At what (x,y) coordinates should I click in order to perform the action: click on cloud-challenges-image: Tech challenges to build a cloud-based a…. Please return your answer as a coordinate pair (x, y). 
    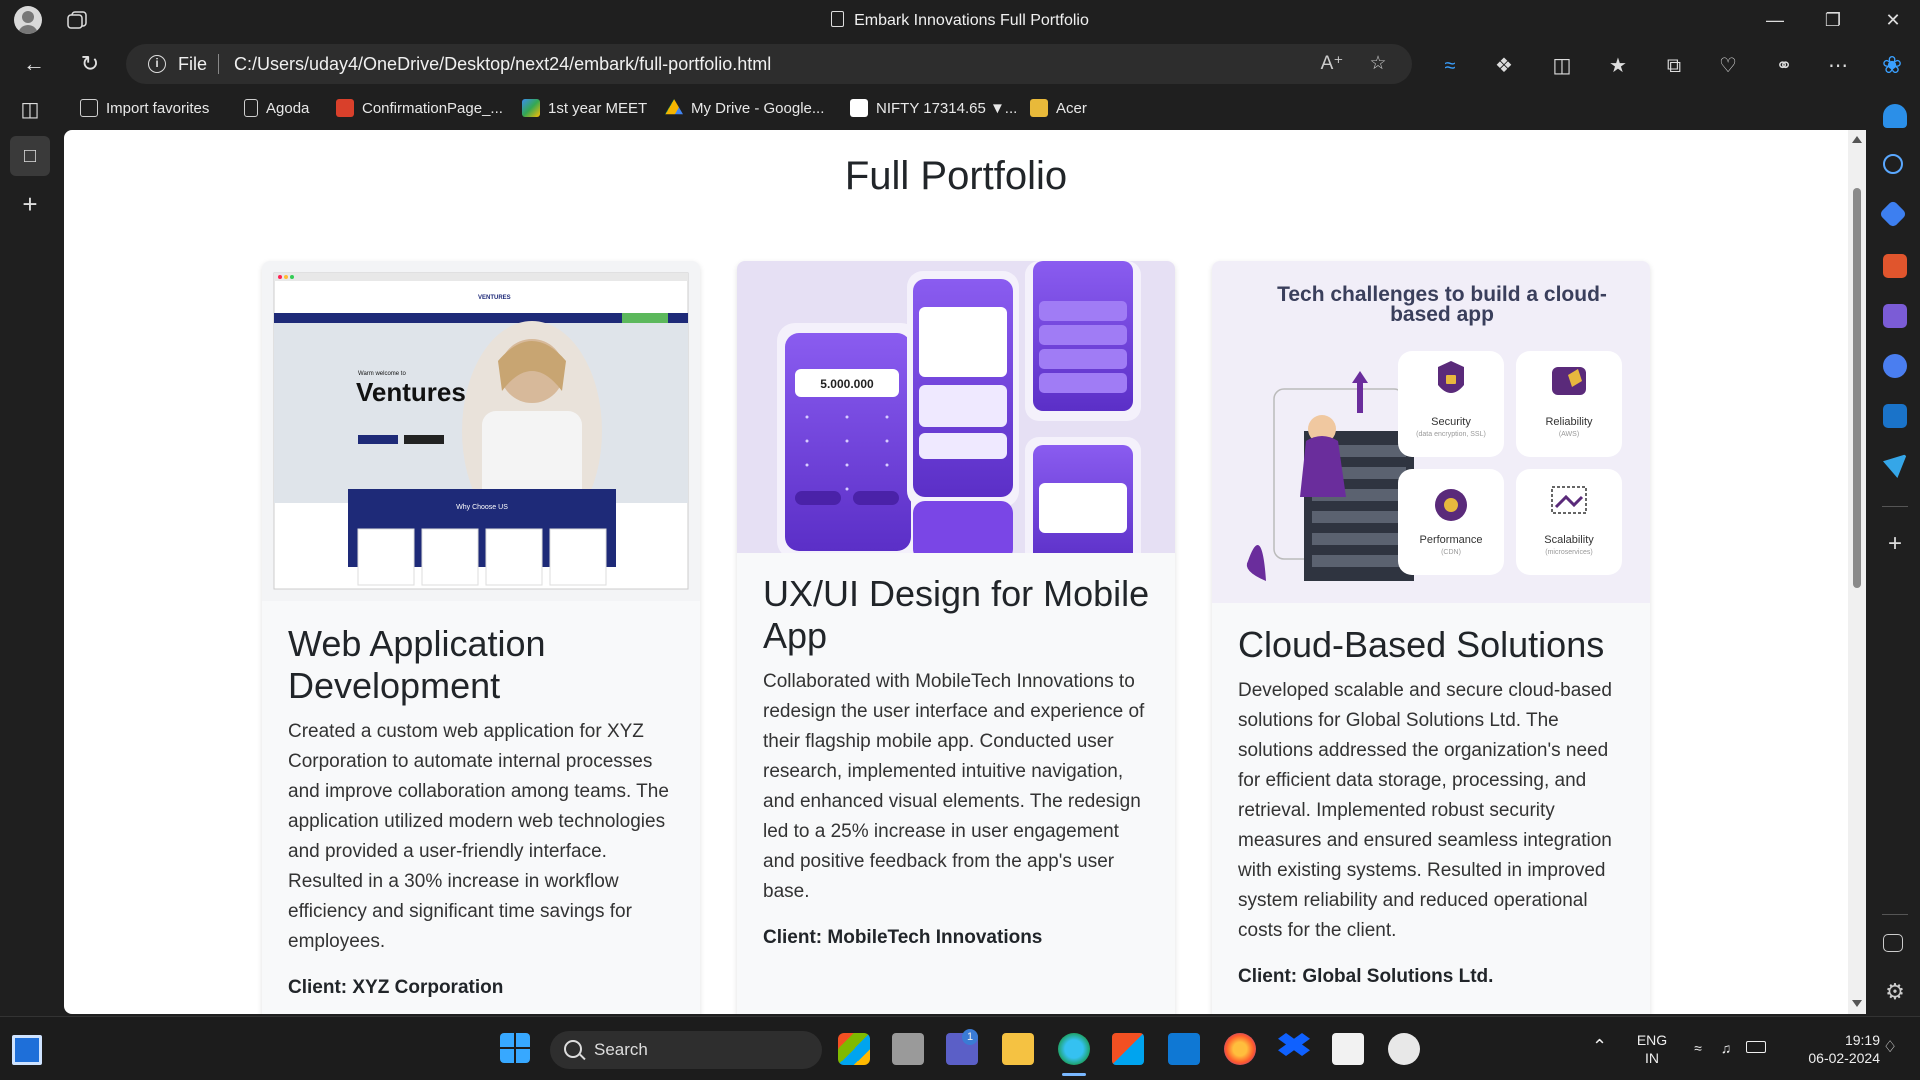
    Looking at the image, I should click on (1431, 432).